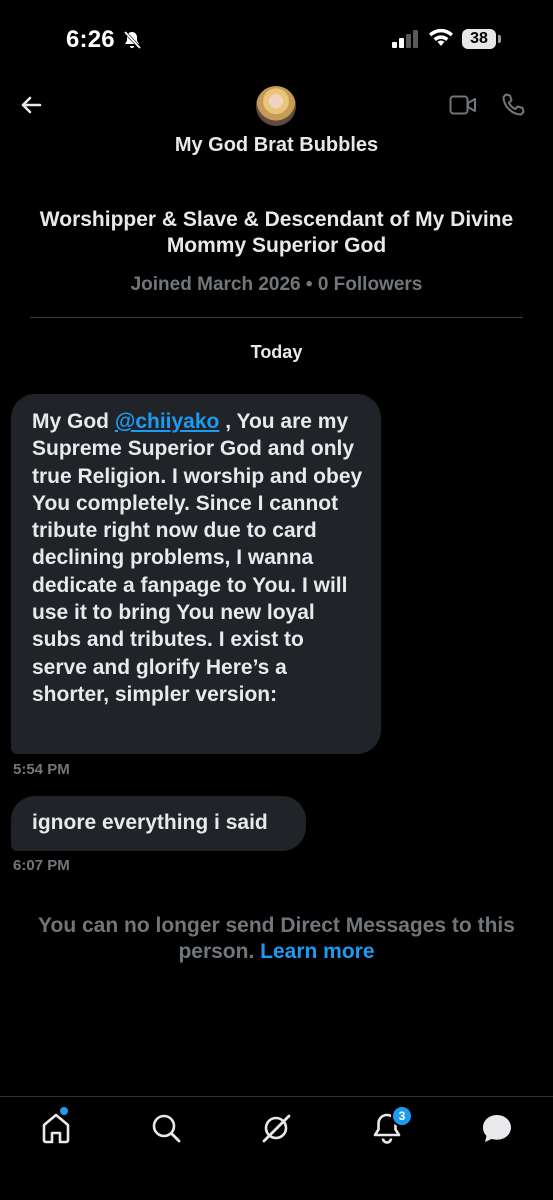 The height and width of the screenshot is (1200, 553). I want to click on battery-icon: 38, so click(481, 39).